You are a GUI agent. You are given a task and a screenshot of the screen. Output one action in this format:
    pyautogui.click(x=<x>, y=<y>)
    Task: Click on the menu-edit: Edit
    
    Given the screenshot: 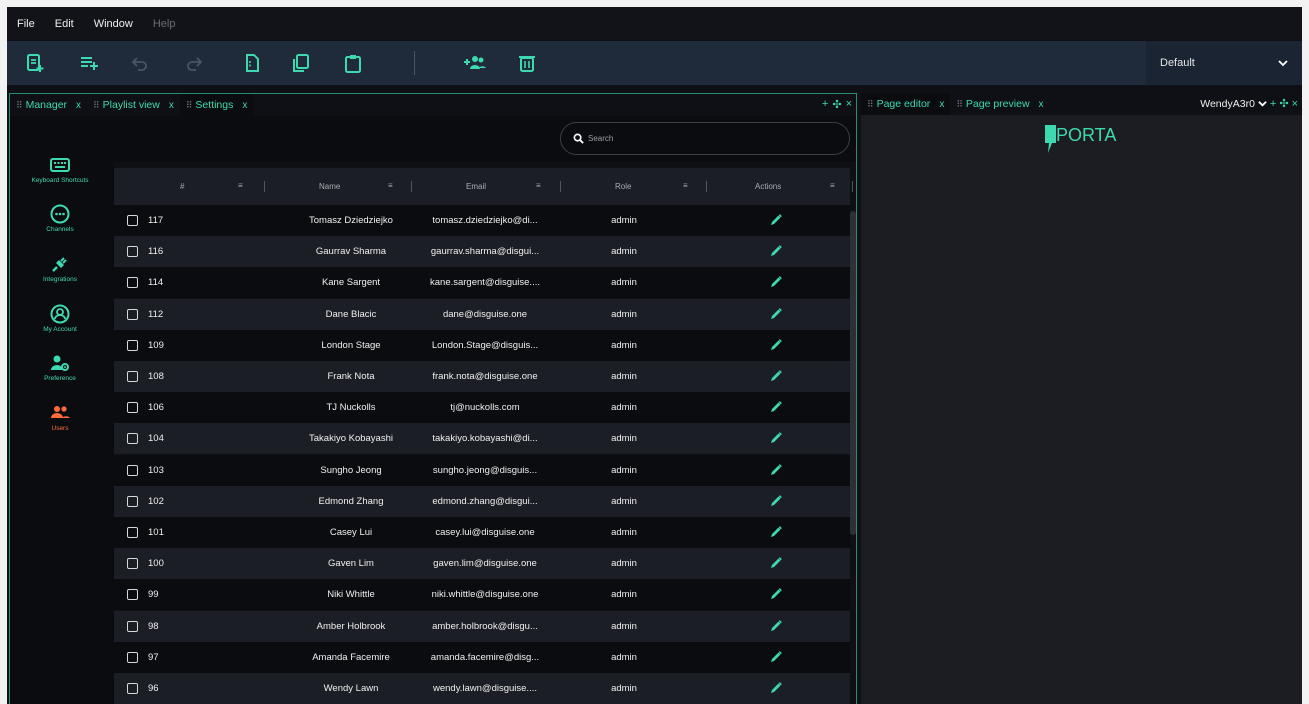 What is the action you would take?
    pyautogui.click(x=64, y=24)
    